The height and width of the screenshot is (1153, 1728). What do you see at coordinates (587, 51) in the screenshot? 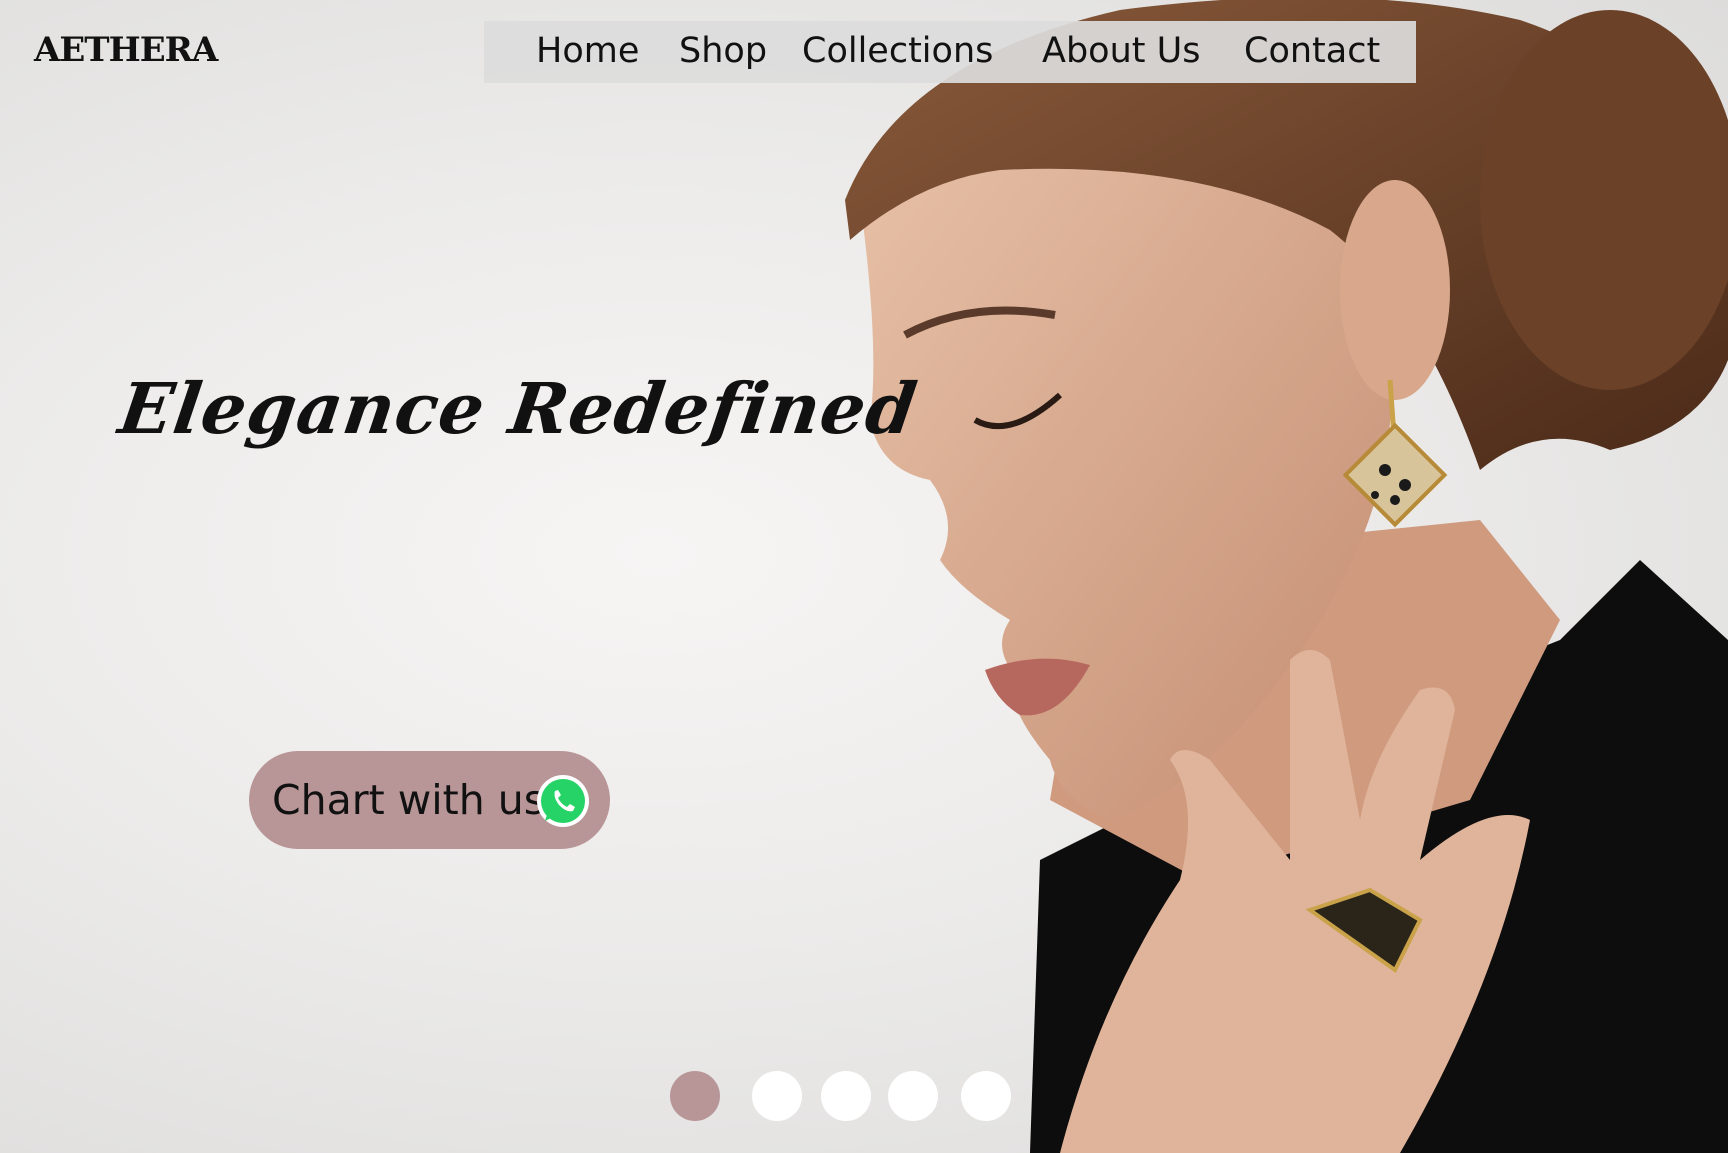
I see `nav-home: Home` at bounding box center [587, 51].